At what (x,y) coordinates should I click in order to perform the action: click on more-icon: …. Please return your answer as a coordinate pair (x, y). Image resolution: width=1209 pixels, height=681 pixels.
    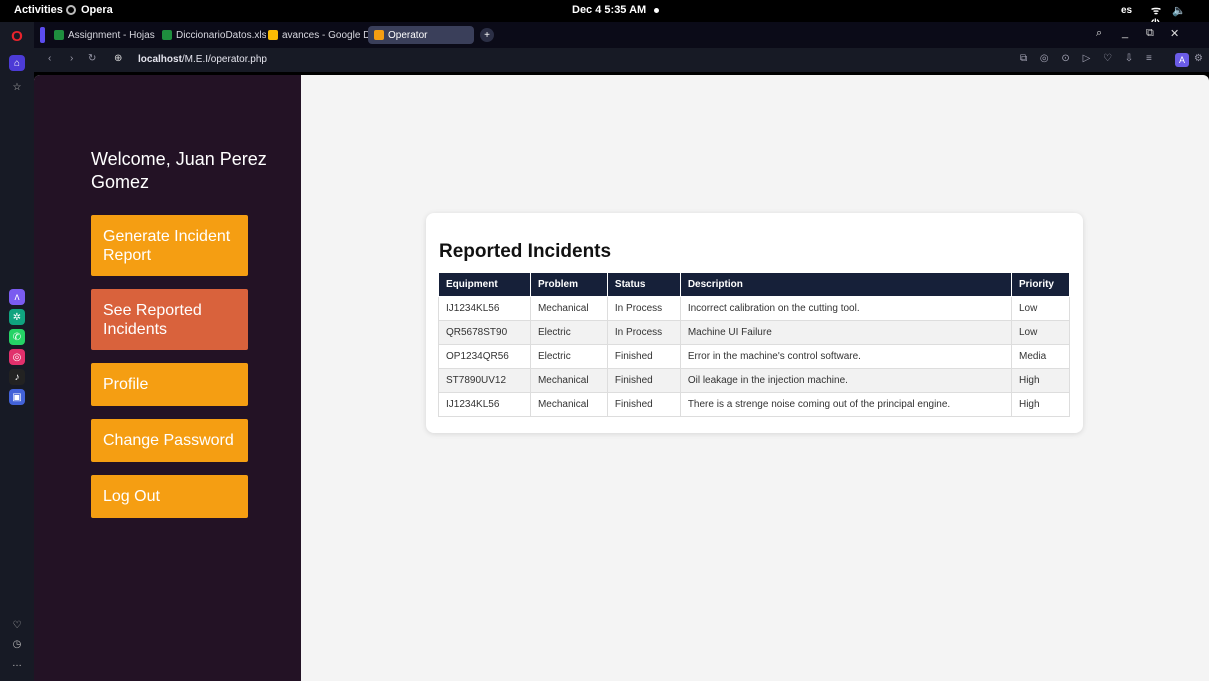
    Looking at the image, I should click on (17, 663).